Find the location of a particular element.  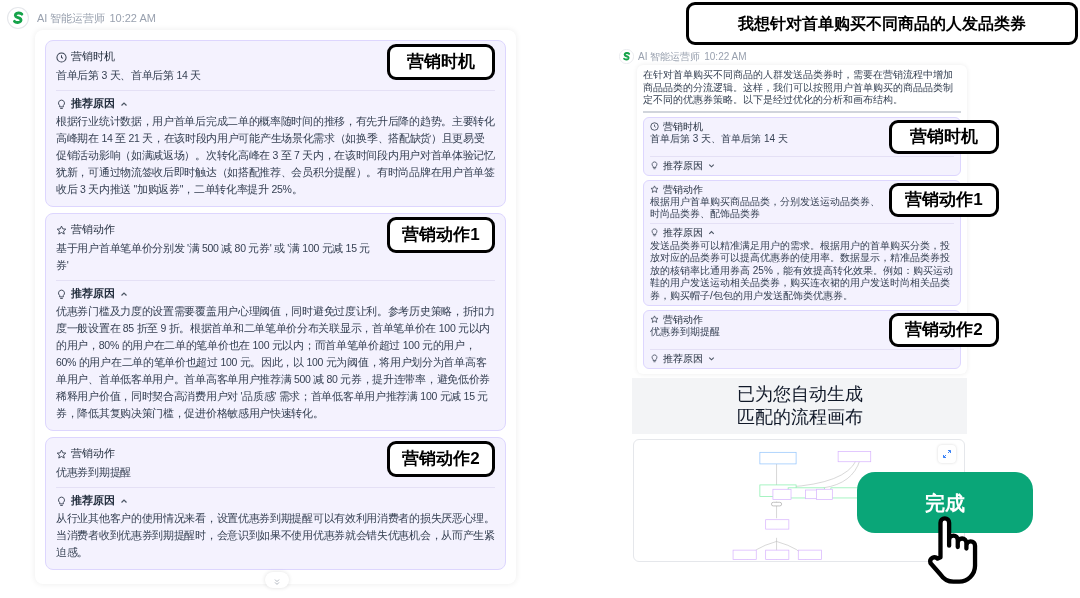

double-chevron-icon is located at coordinates (277, 582).